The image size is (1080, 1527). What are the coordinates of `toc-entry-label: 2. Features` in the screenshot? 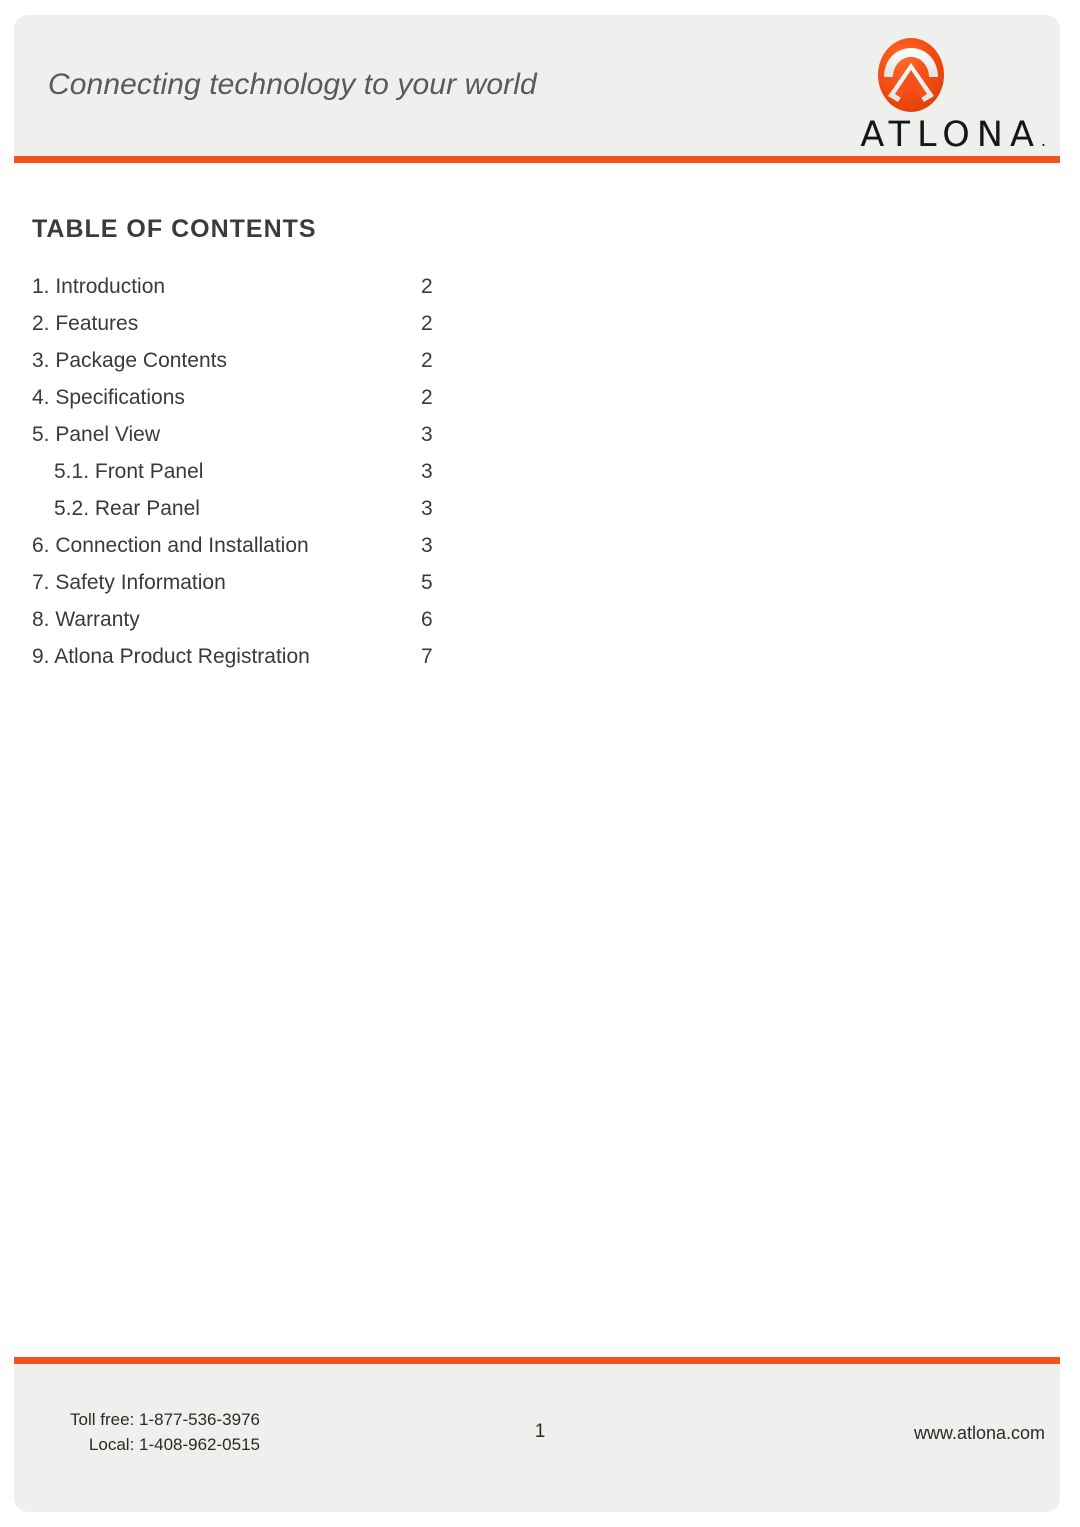 It's located at (85, 323).